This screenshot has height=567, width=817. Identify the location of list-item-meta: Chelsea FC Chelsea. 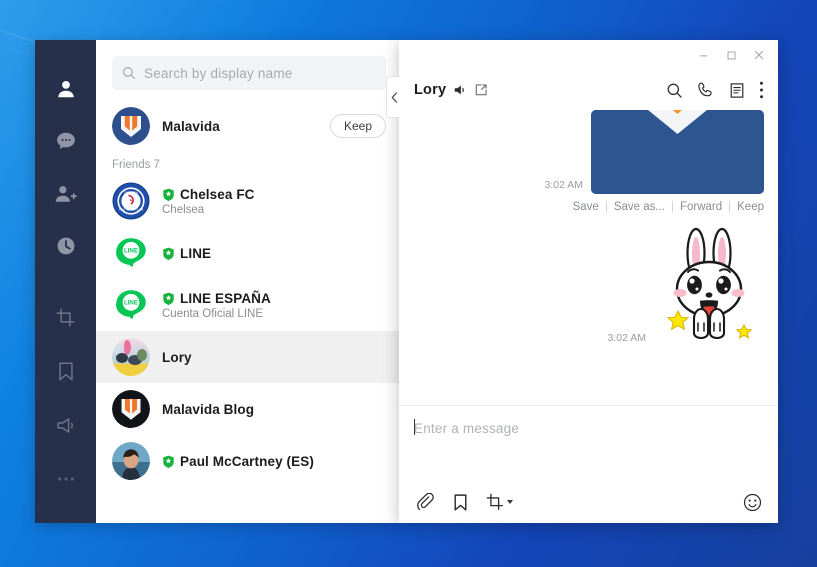
(274, 201).